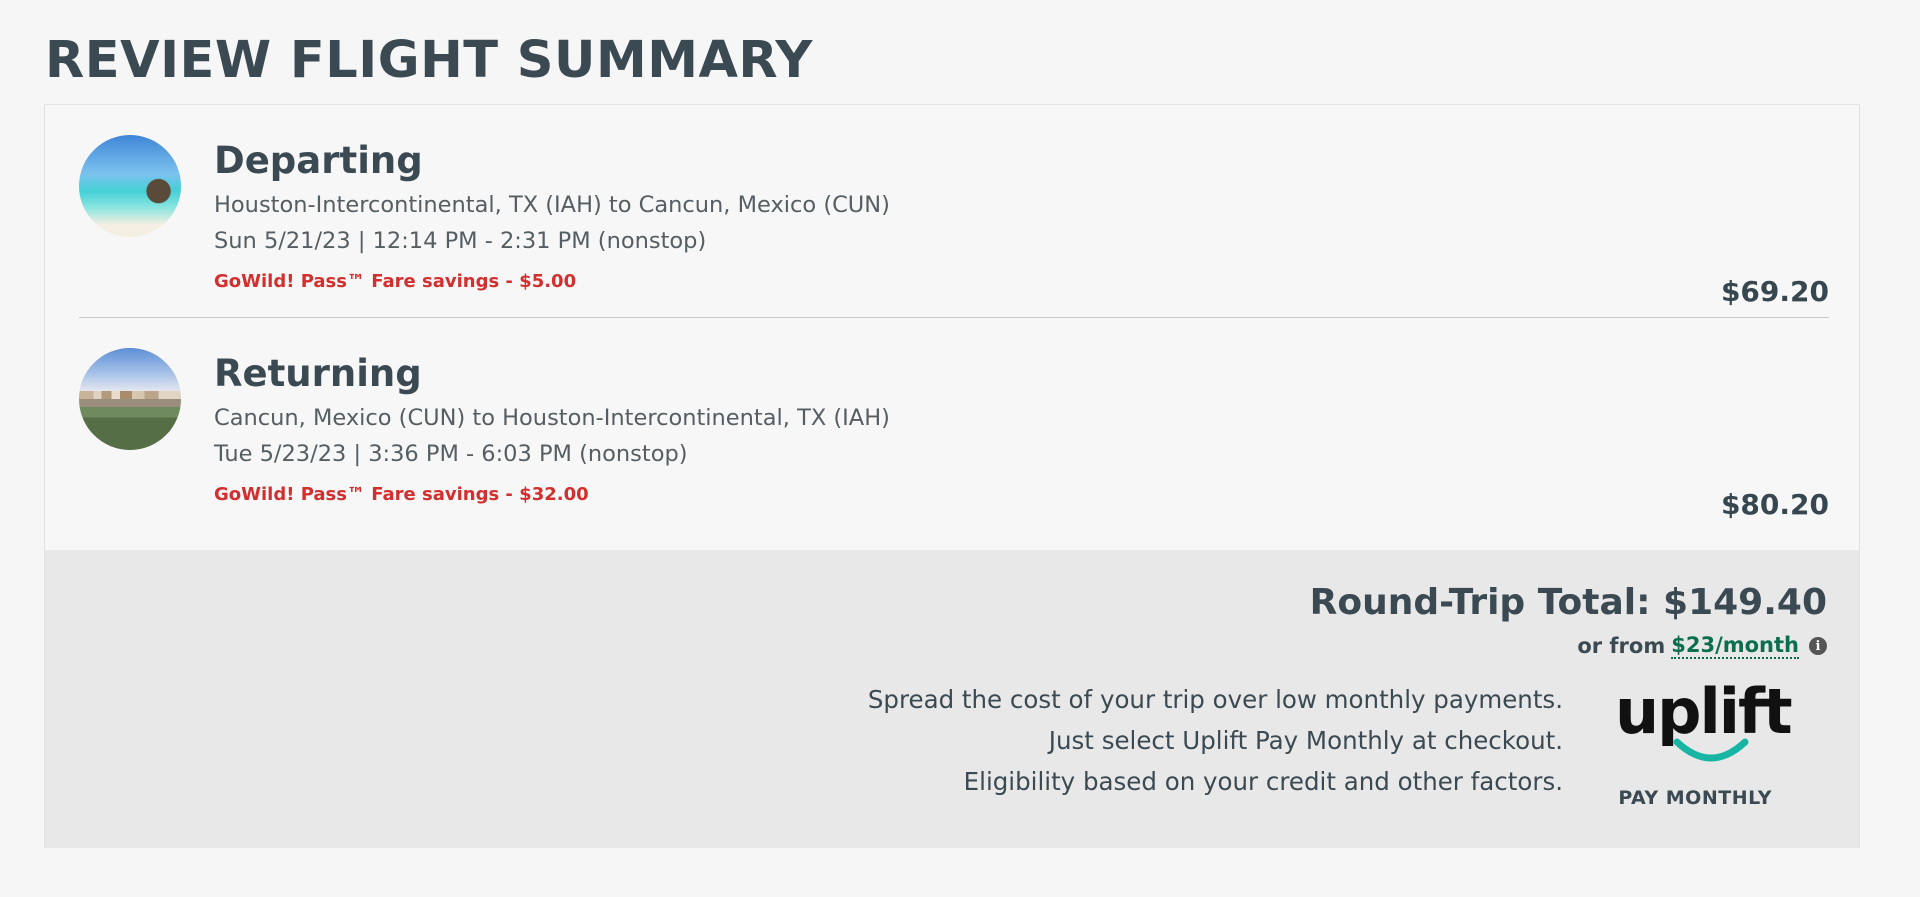 The width and height of the screenshot is (1920, 897). What do you see at coordinates (130, 399) in the screenshot?
I see `city-photo` at bounding box center [130, 399].